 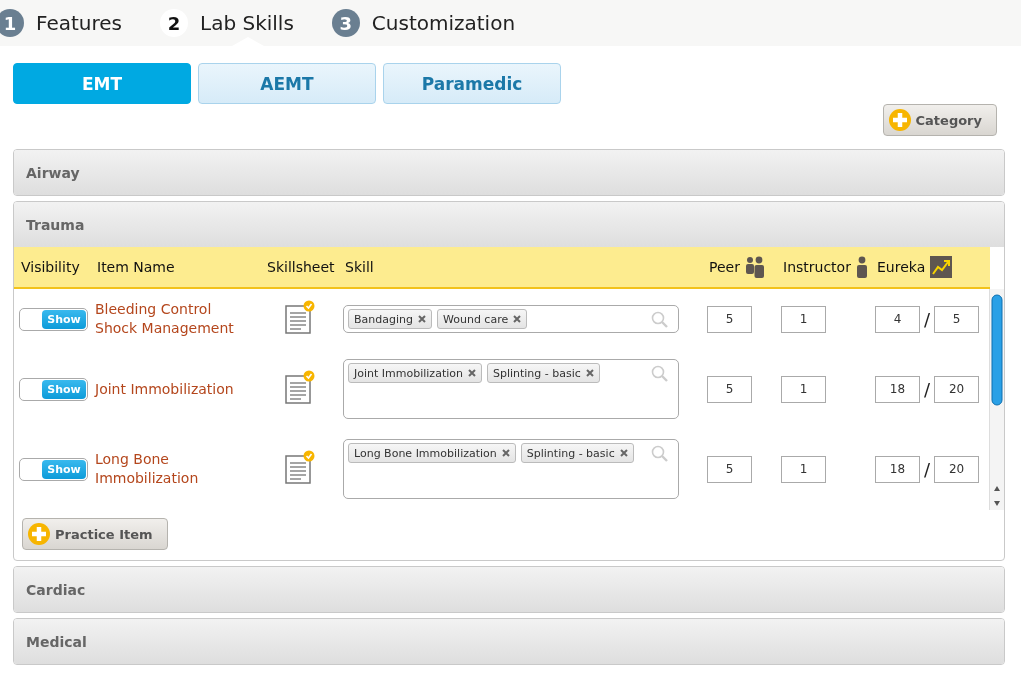 What do you see at coordinates (95, 534) in the screenshot?
I see `add-practice-item-button: Practice Item` at bounding box center [95, 534].